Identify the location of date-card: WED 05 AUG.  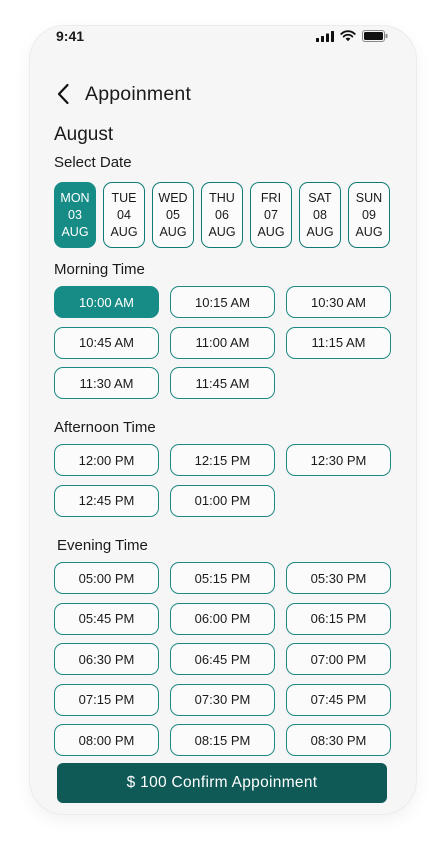
(173, 215).